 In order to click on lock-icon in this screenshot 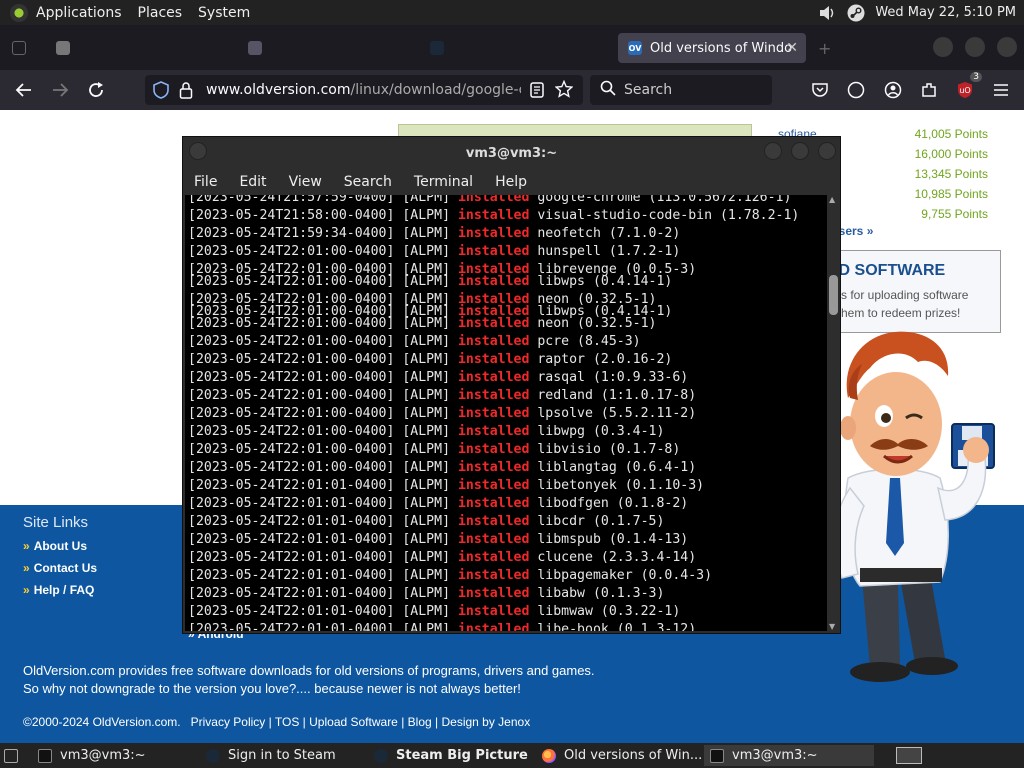, I will do `click(186, 92)`.